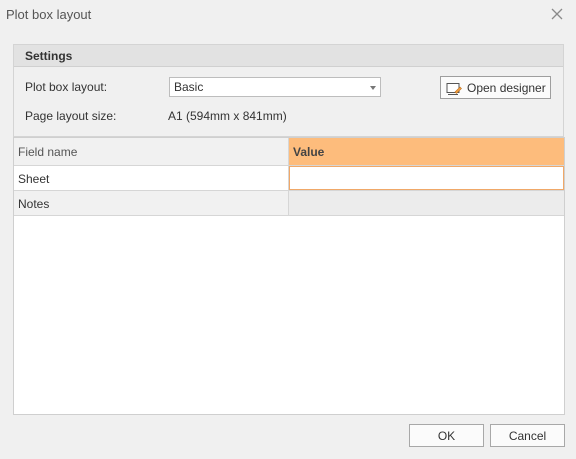 This screenshot has width=576, height=459. I want to click on value-cell-input, so click(426, 178).